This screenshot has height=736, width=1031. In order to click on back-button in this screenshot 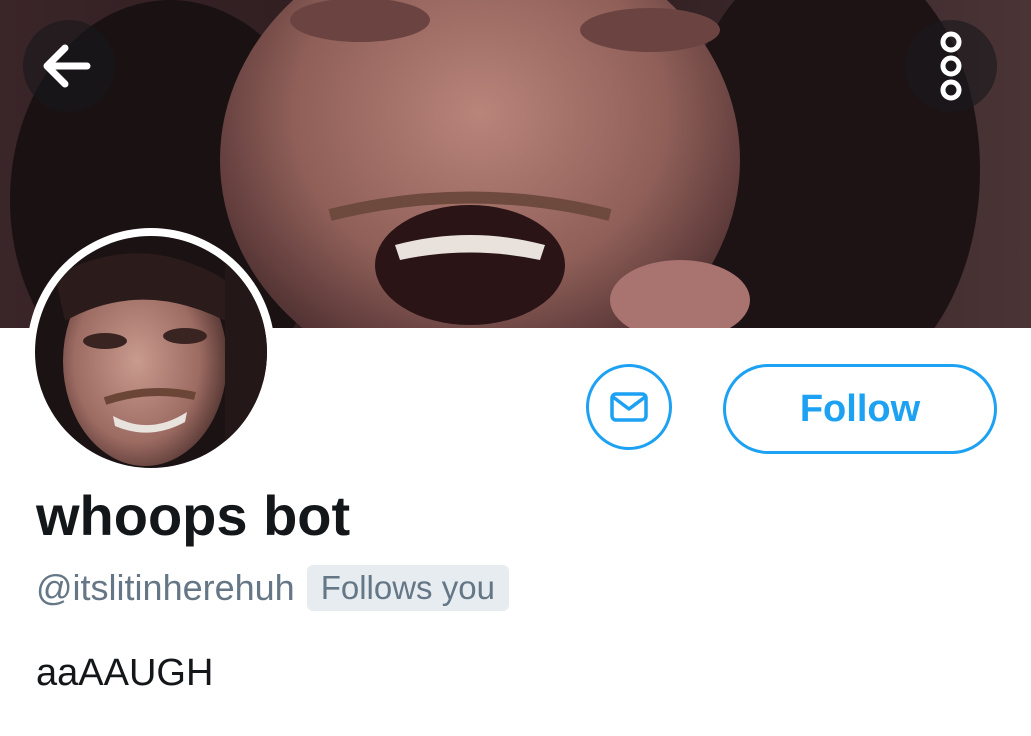, I will do `click(69, 66)`.